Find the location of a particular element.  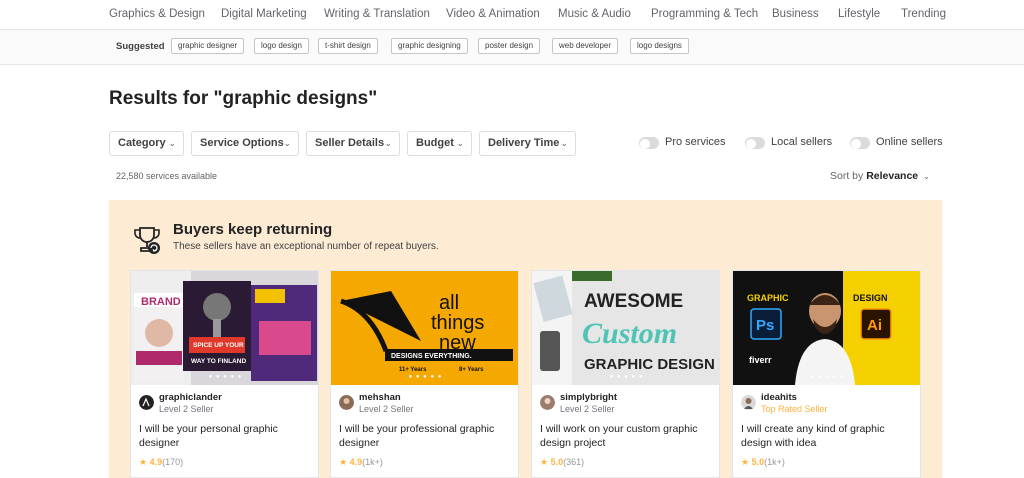

suggested-label: Suggested is located at coordinates (140, 46).